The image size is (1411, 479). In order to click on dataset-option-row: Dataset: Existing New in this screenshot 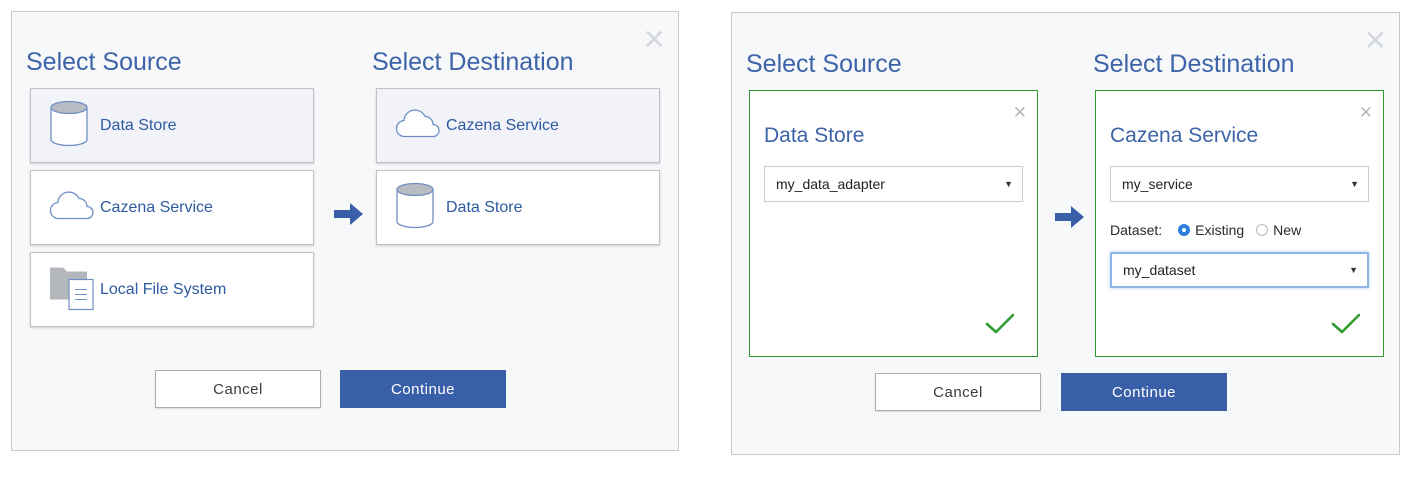, I will do `click(1205, 230)`.